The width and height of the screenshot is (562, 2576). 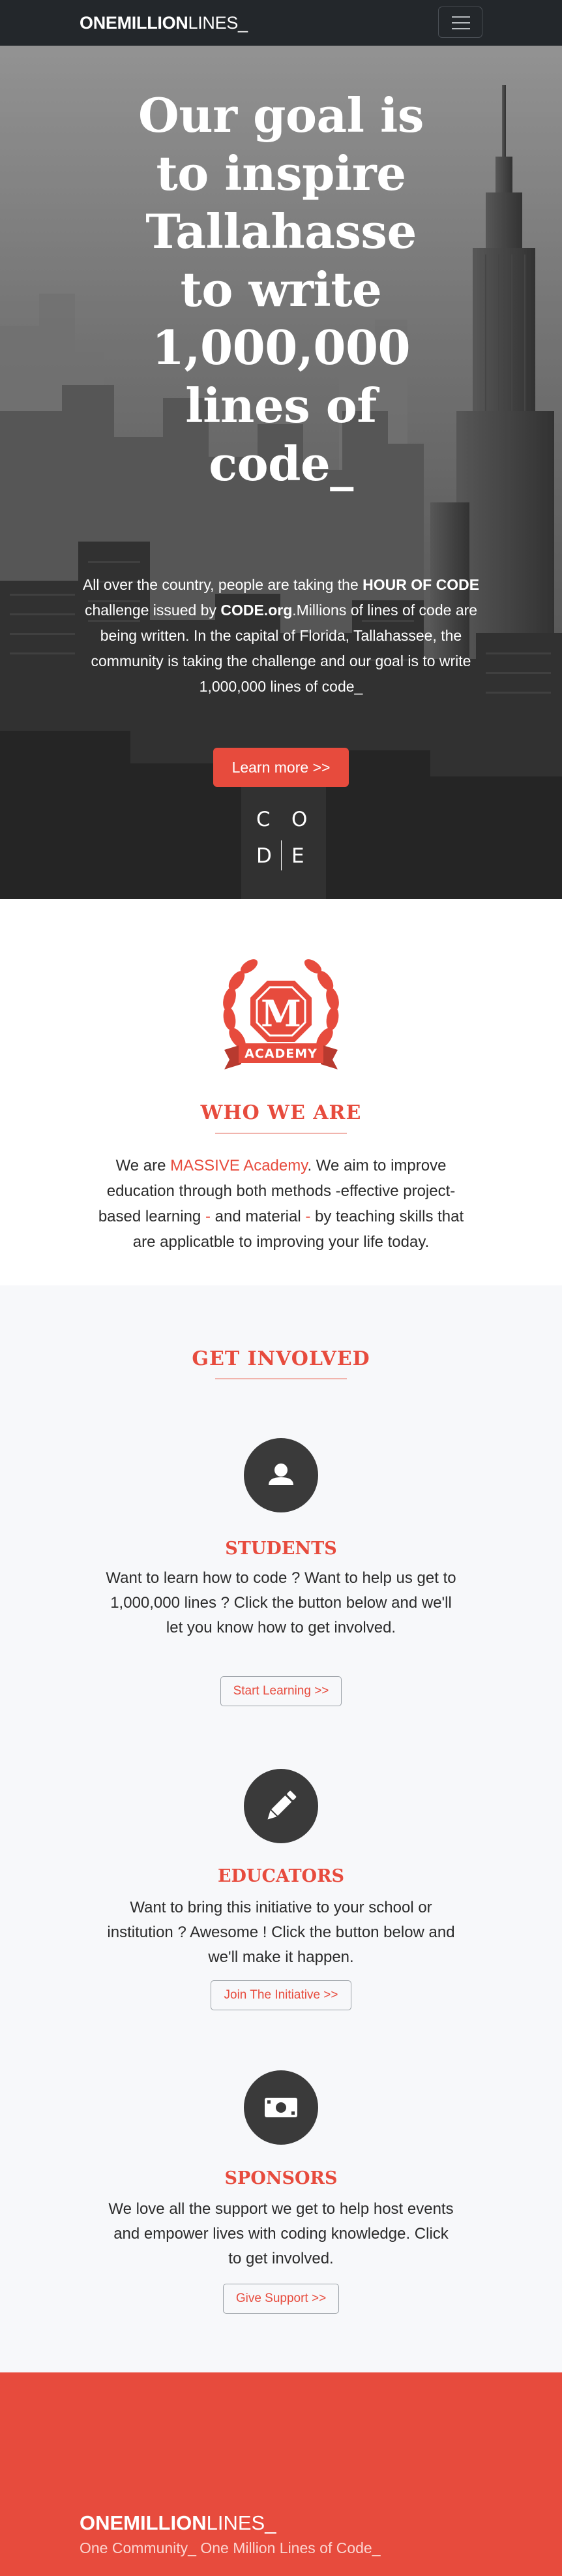 I want to click on sponsors-title: SPONSORS, so click(x=281, y=2178).